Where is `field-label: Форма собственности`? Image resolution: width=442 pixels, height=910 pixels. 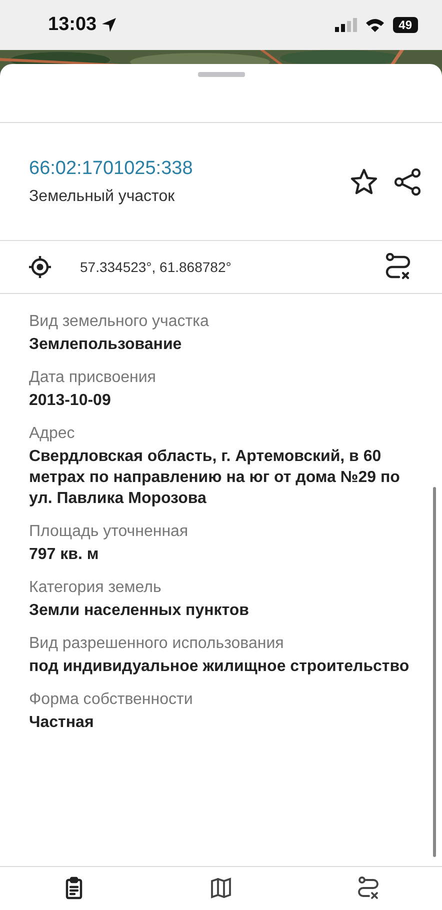
field-label: Форма собственности is located at coordinates (111, 700).